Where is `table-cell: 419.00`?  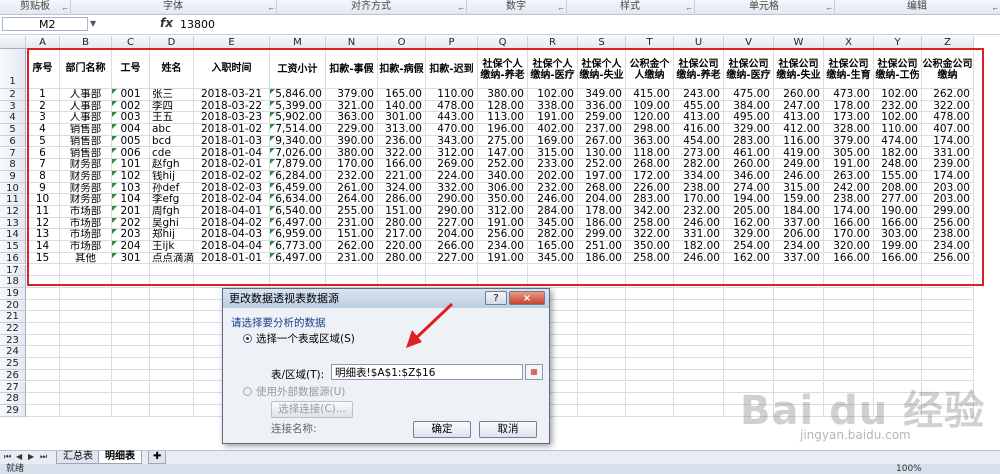
table-cell: 419.00 is located at coordinates (799, 153).